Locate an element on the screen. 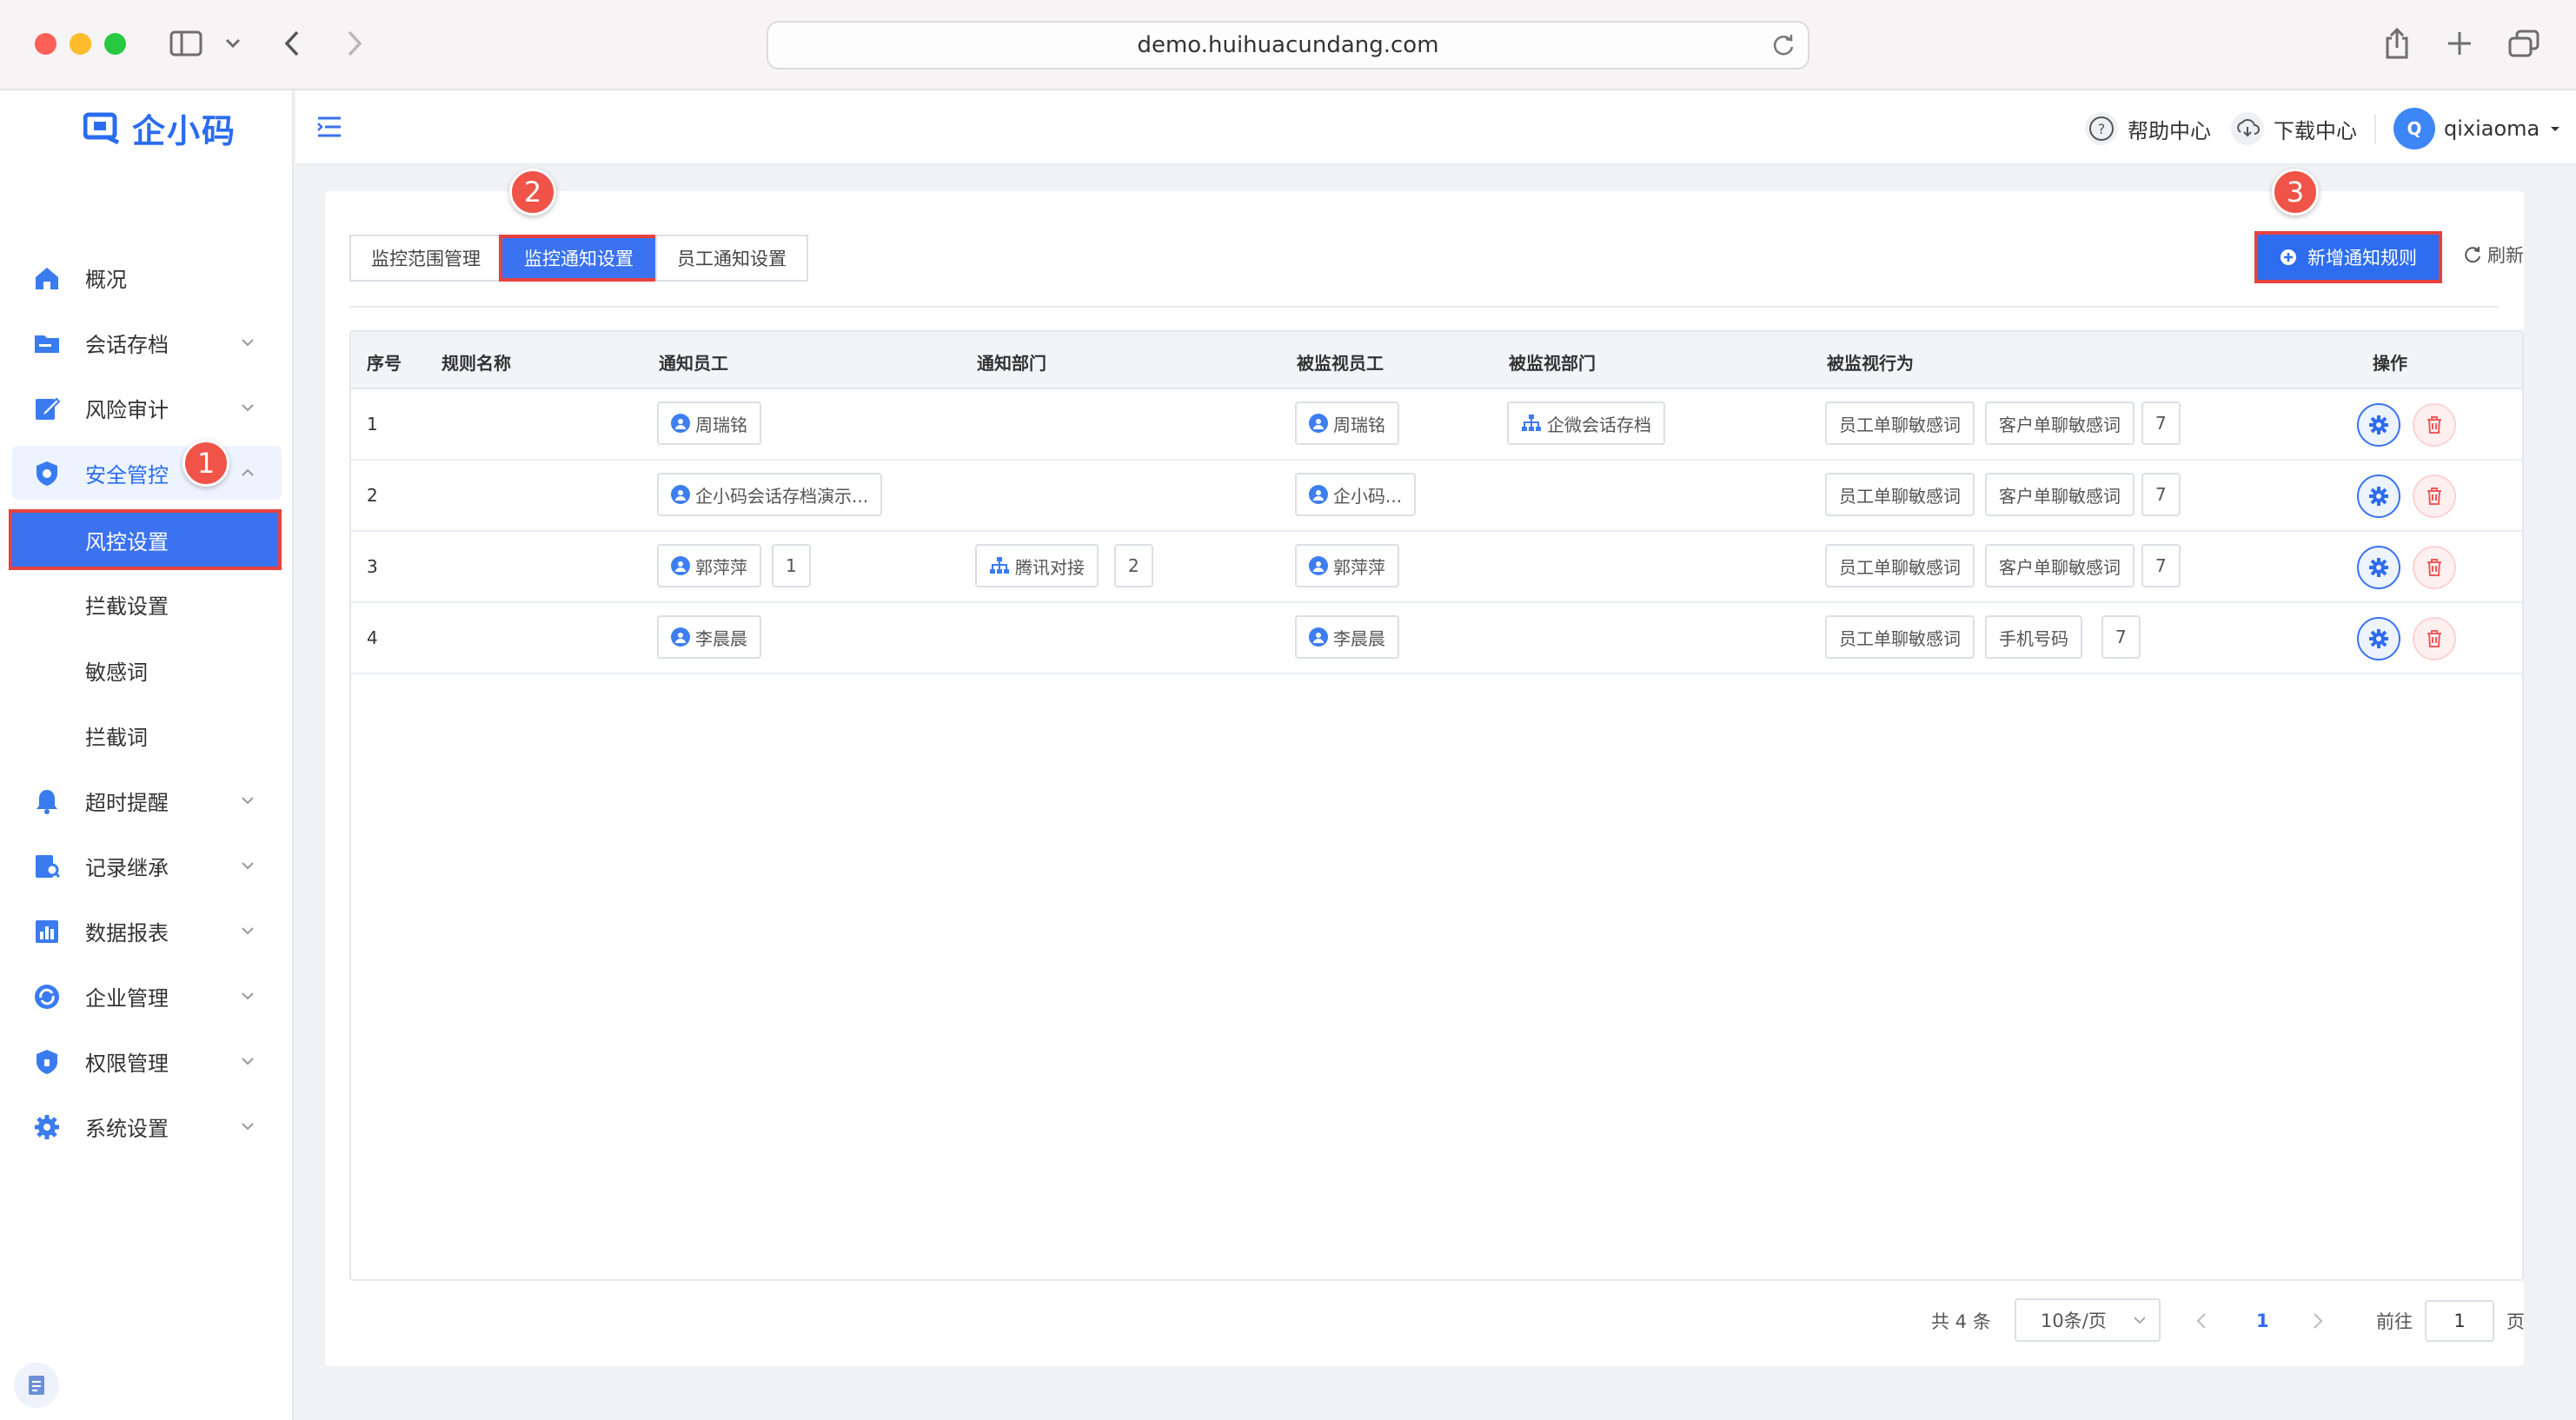 The height and width of the screenshot is (1420, 2576). goto-page-input: 1 is located at coordinates (2459, 1321).